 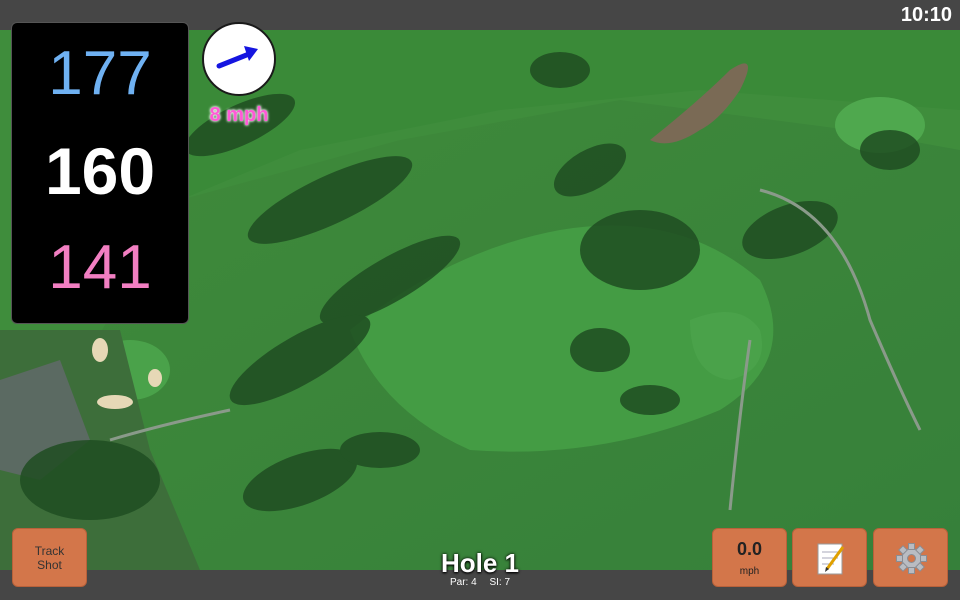 What do you see at coordinates (500, 582) in the screenshot?
I see `stroke-index-label: SI: 7` at bounding box center [500, 582].